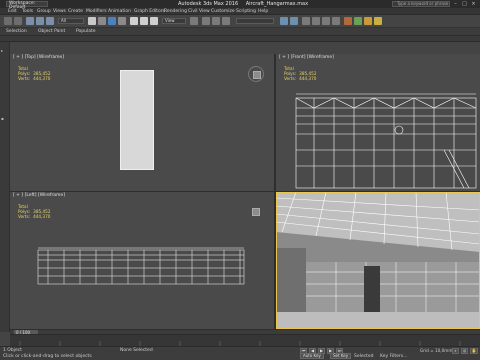 This screenshot has width=480, height=360. I want to click on rectangular-selection-icon, so click(112, 21).